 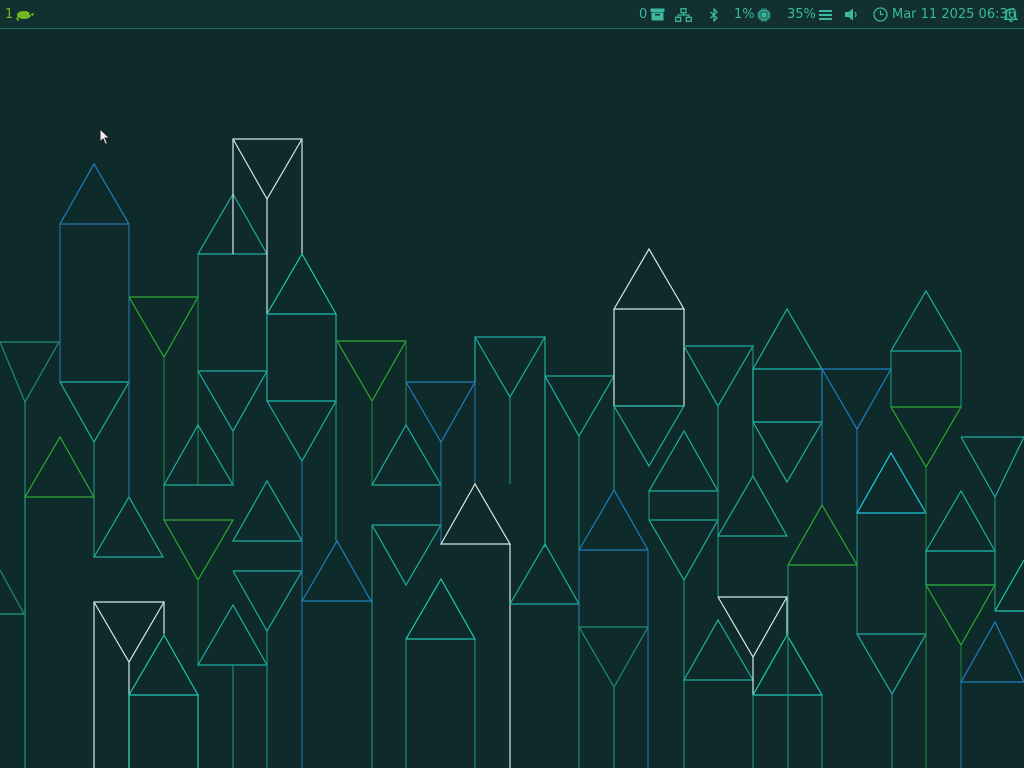 I want to click on cpu-chip-icon, so click(x=764, y=15).